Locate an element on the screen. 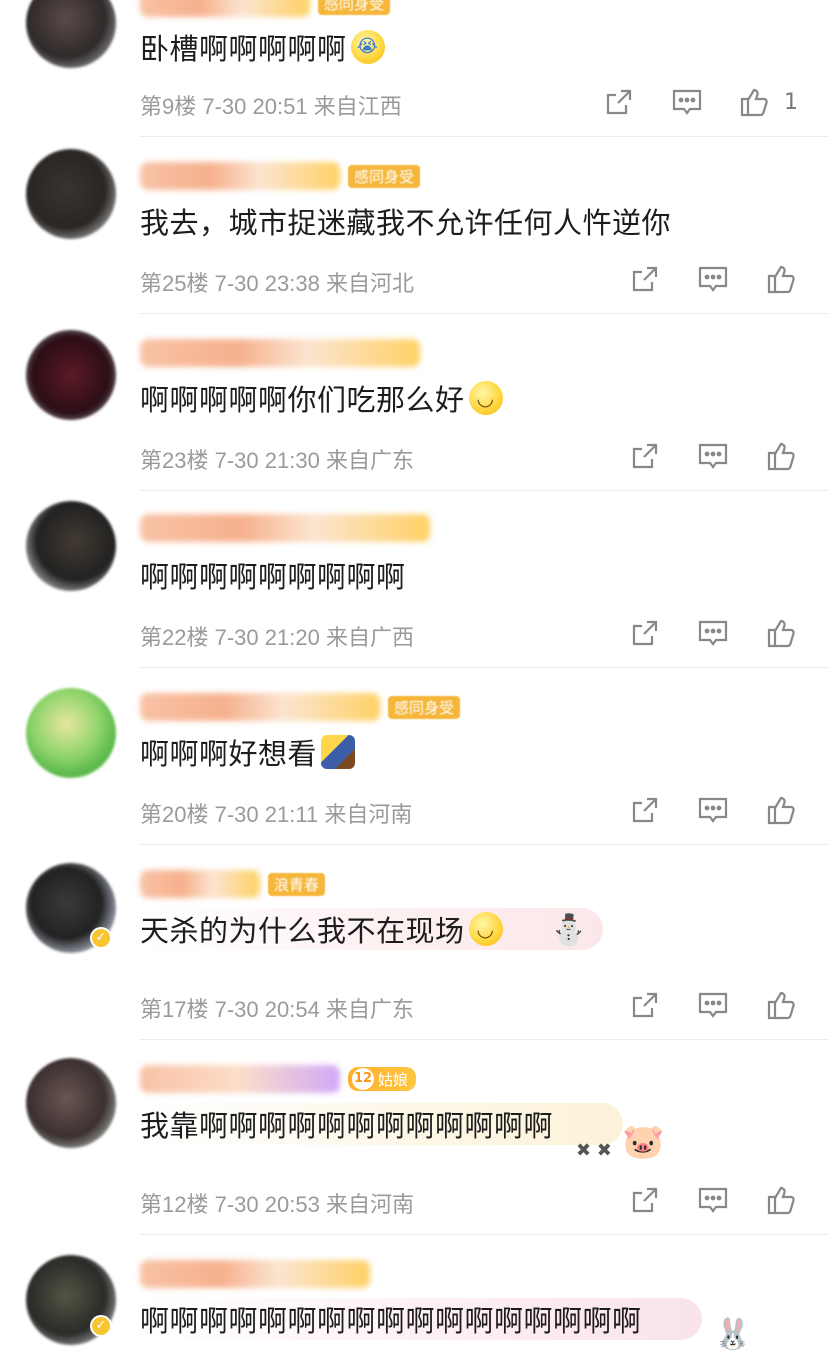 The image size is (828, 1353). comment-time: 7-30 21:20 is located at coordinates (267, 637).